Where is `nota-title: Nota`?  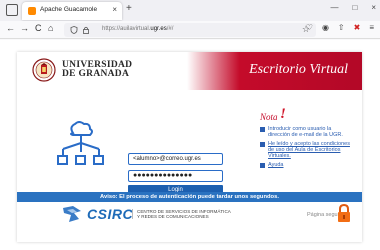 nota-title: Nota is located at coordinates (269, 117).